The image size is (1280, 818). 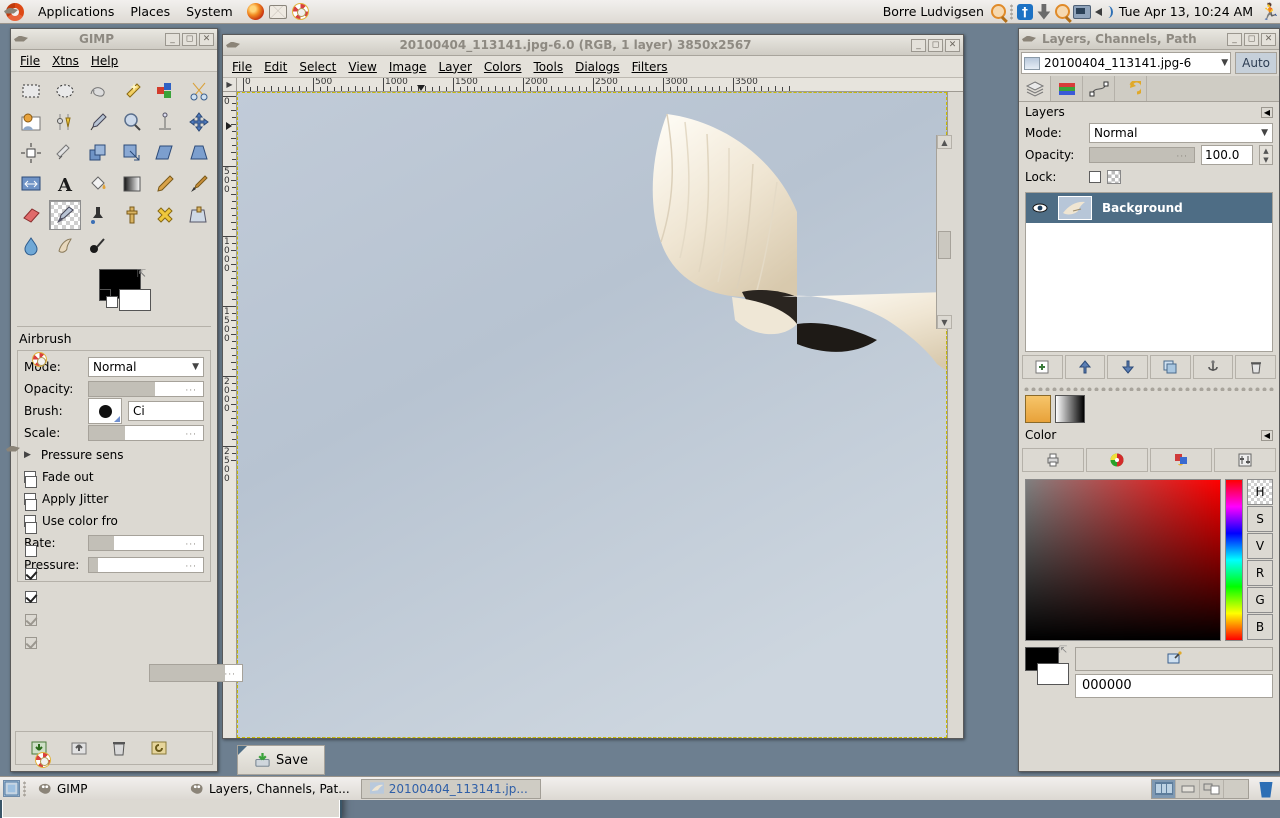 What do you see at coordinates (104, 61) in the screenshot?
I see `toolbox-menu-help: Help` at bounding box center [104, 61].